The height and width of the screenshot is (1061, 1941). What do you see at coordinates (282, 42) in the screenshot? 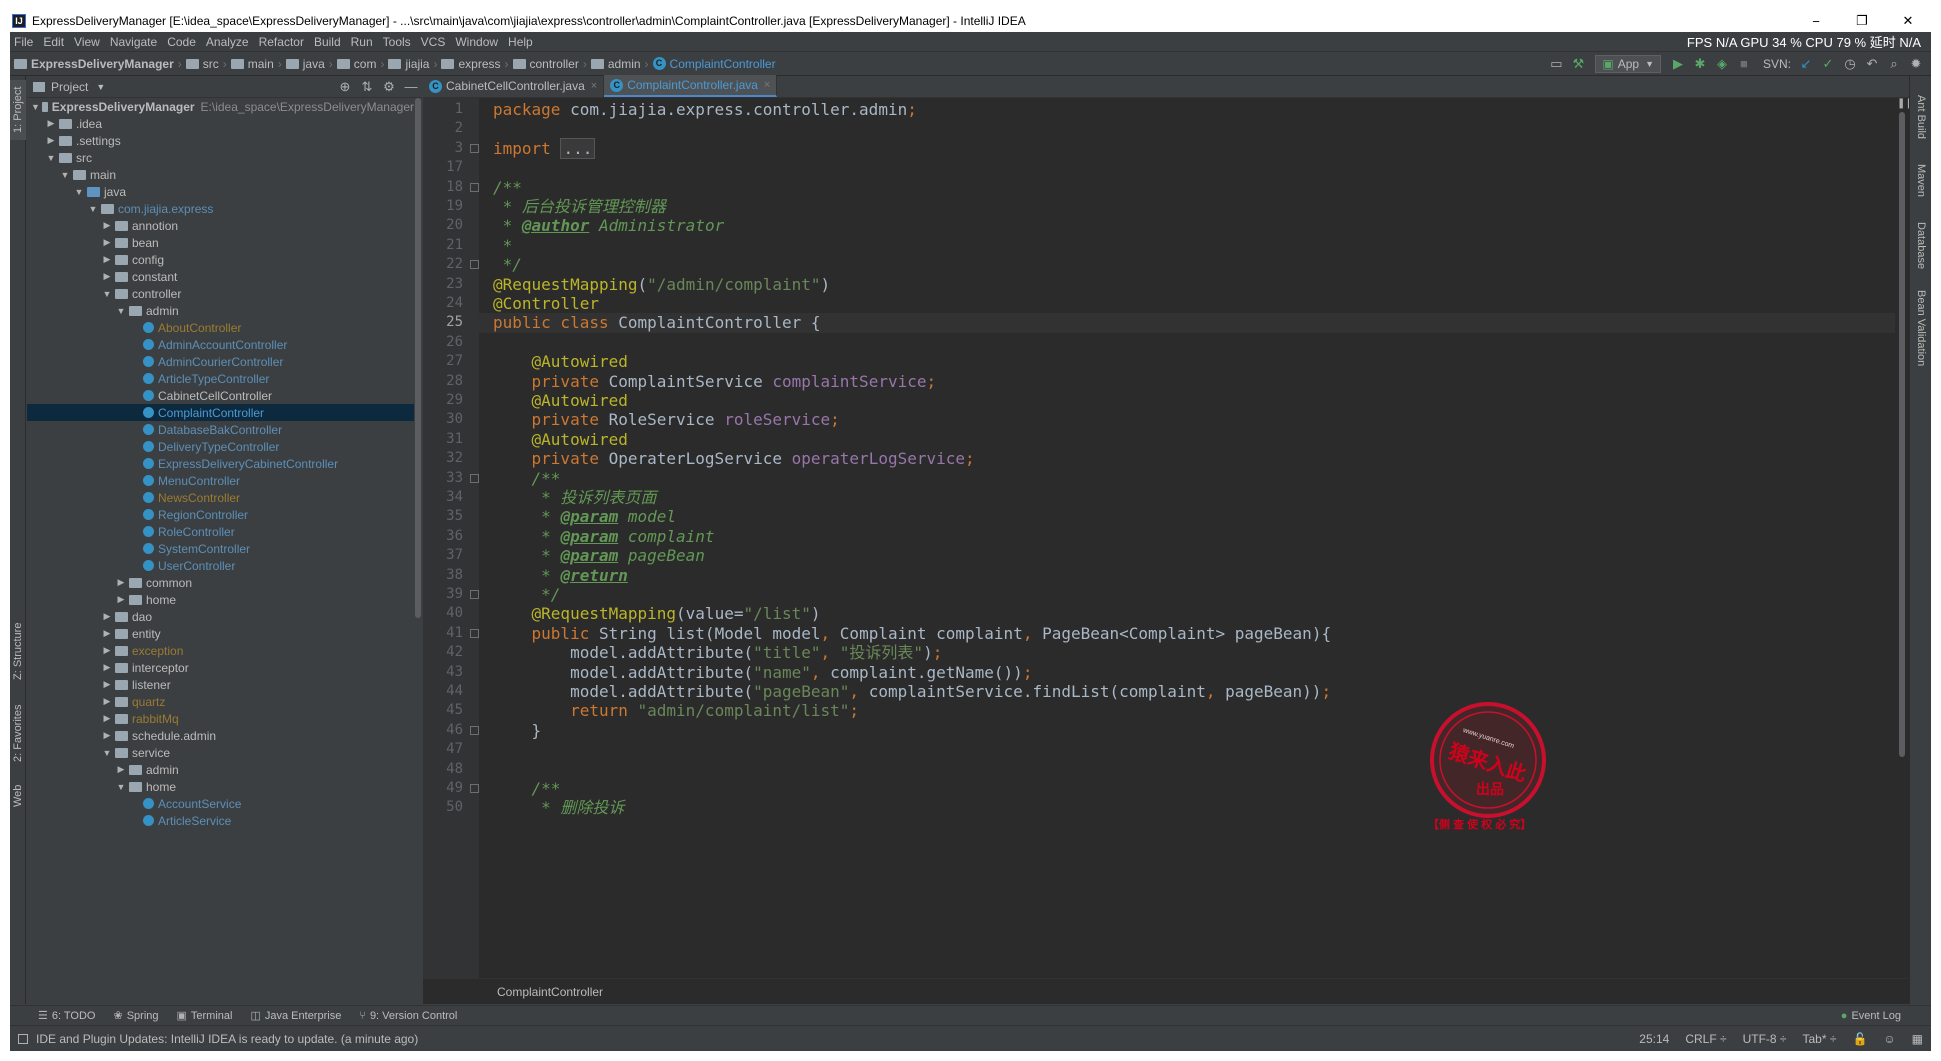
I see `menu-refactor: Refactor` at bounding box center [282, 42].